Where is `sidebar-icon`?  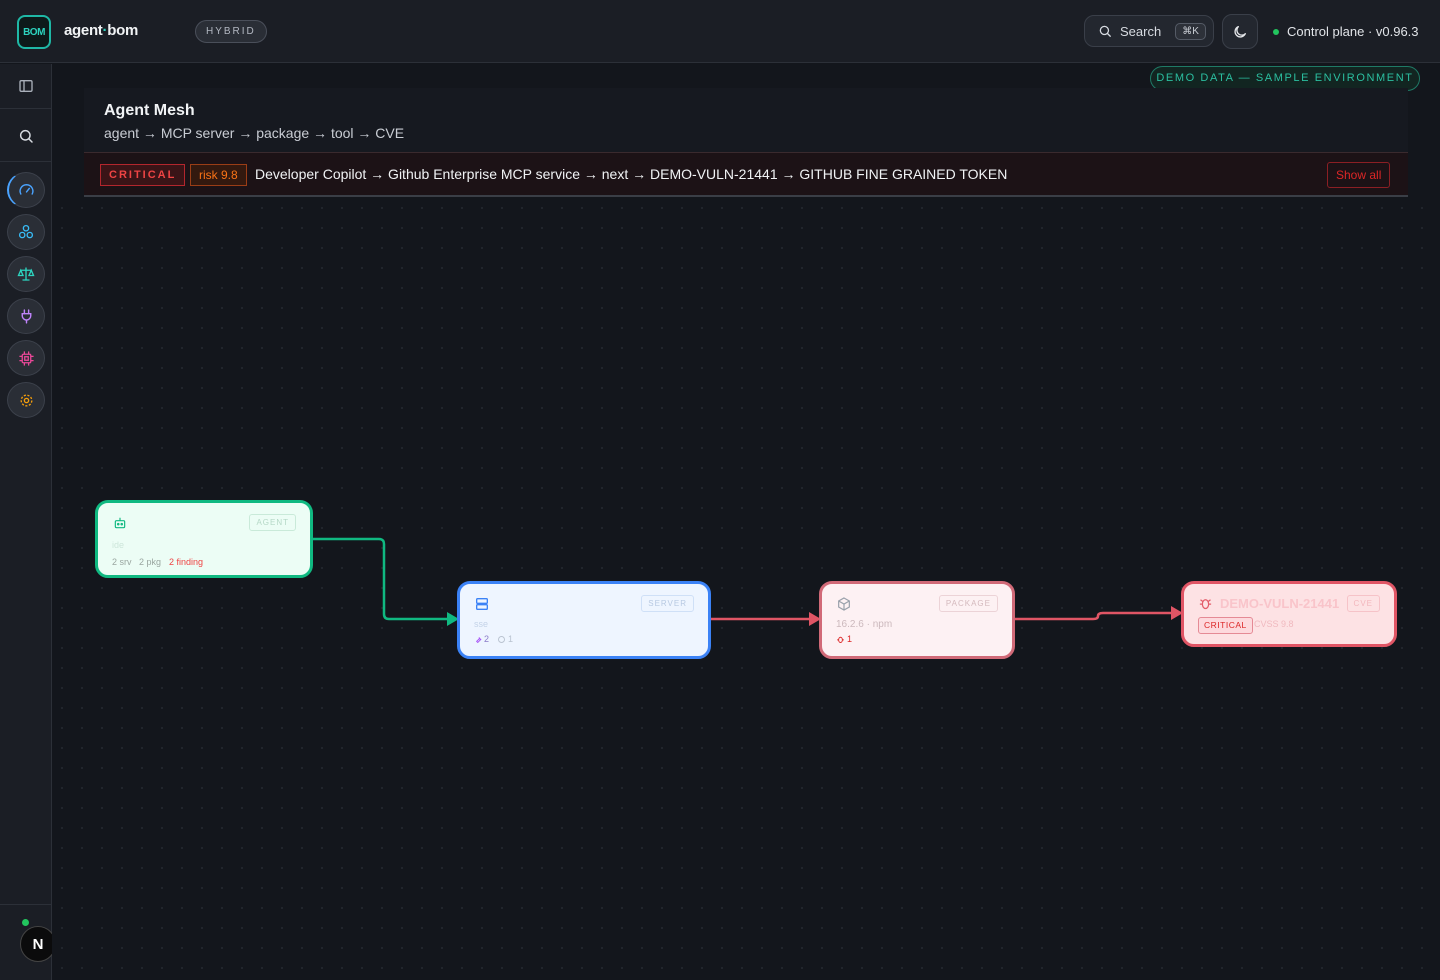
sidebar-icon is located at coordinates (26, 86).